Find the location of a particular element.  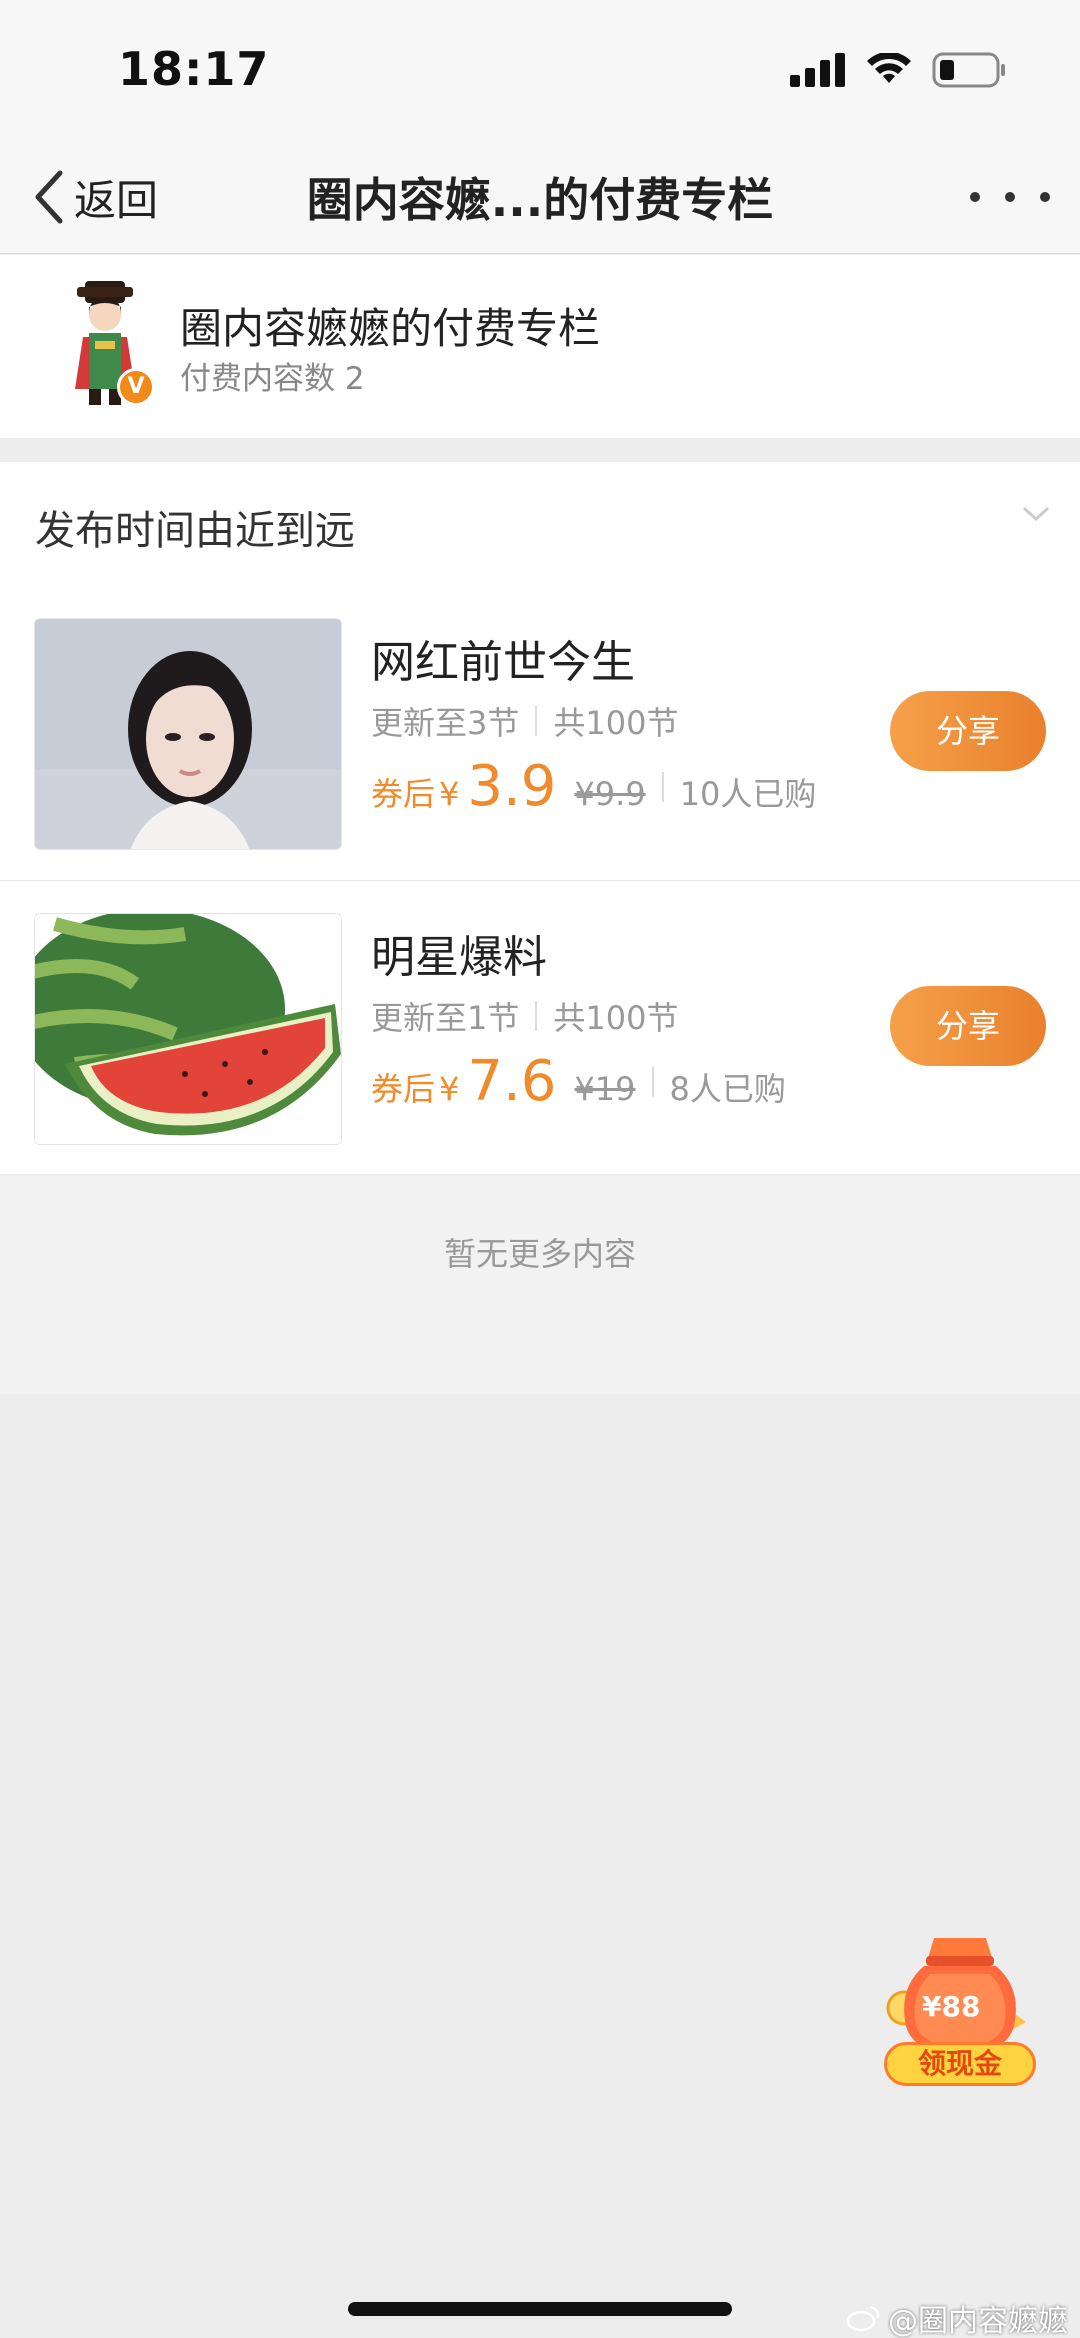

nav-bar: 返回 圈内容嬷...的付费专栏 is located at coordinates (540, 197).